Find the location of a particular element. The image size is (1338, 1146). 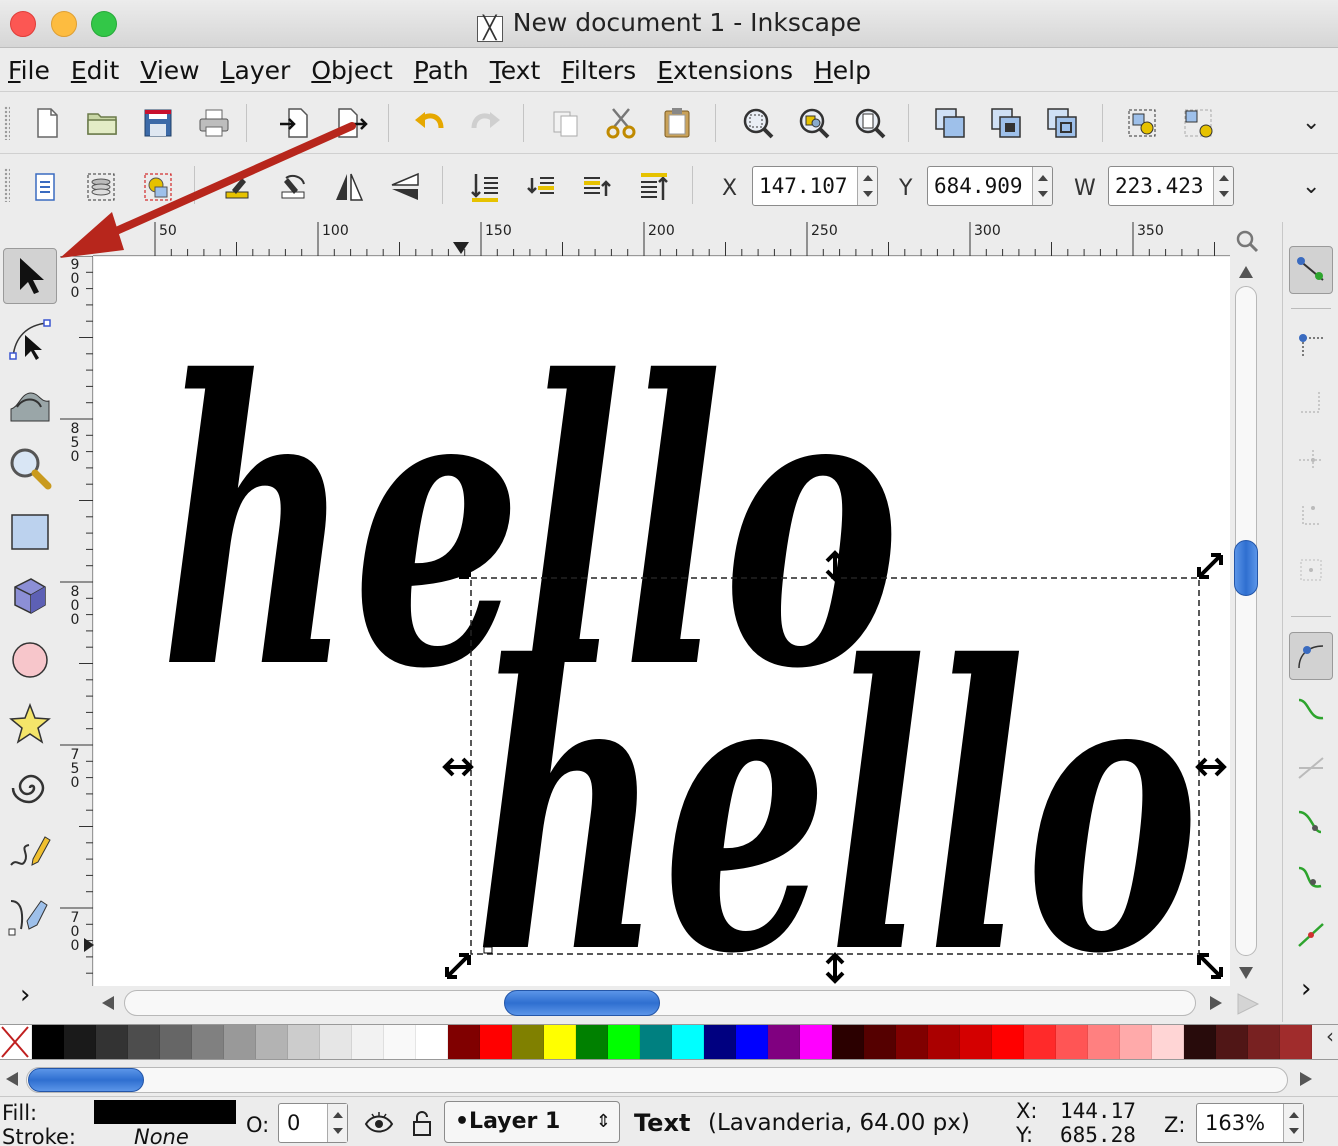

snap-bbox-corners-toggle is located at coordinates (1311, 458).